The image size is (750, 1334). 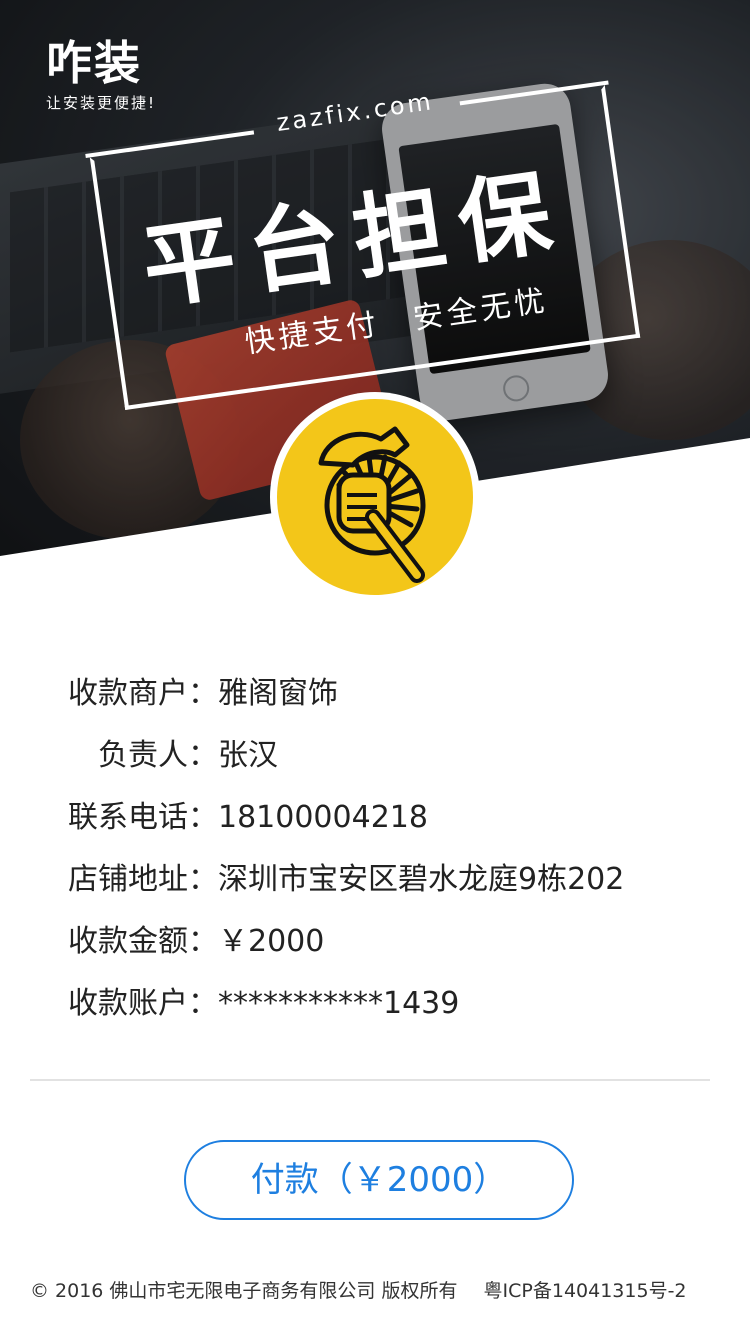 I want to click on pay-button: 付款（￥2000）, so click(x=379, y=1180).